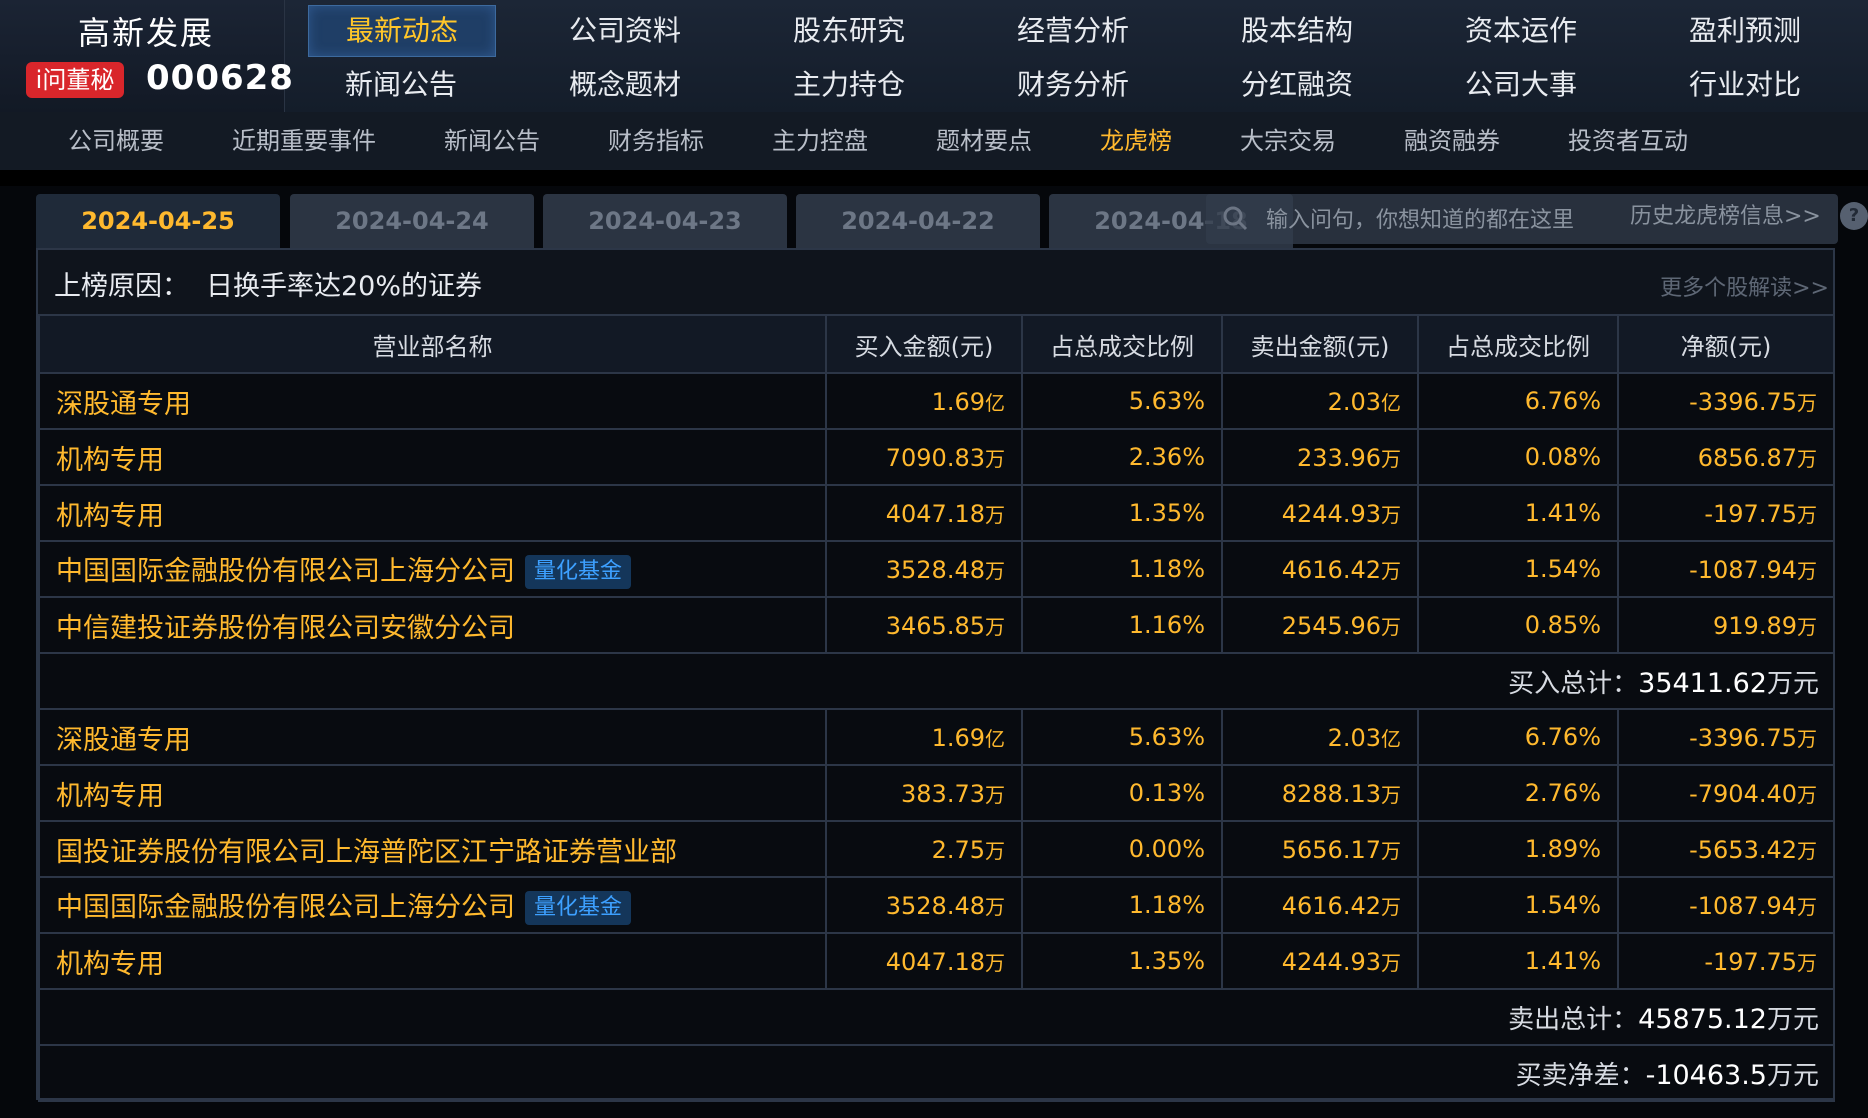 The image size is (1868, 1118). What do you see at coordinates (1702, 1019) in the screenshot?
I see `sell-total-value: 45875.12` at bounding box center [1702, 1019].